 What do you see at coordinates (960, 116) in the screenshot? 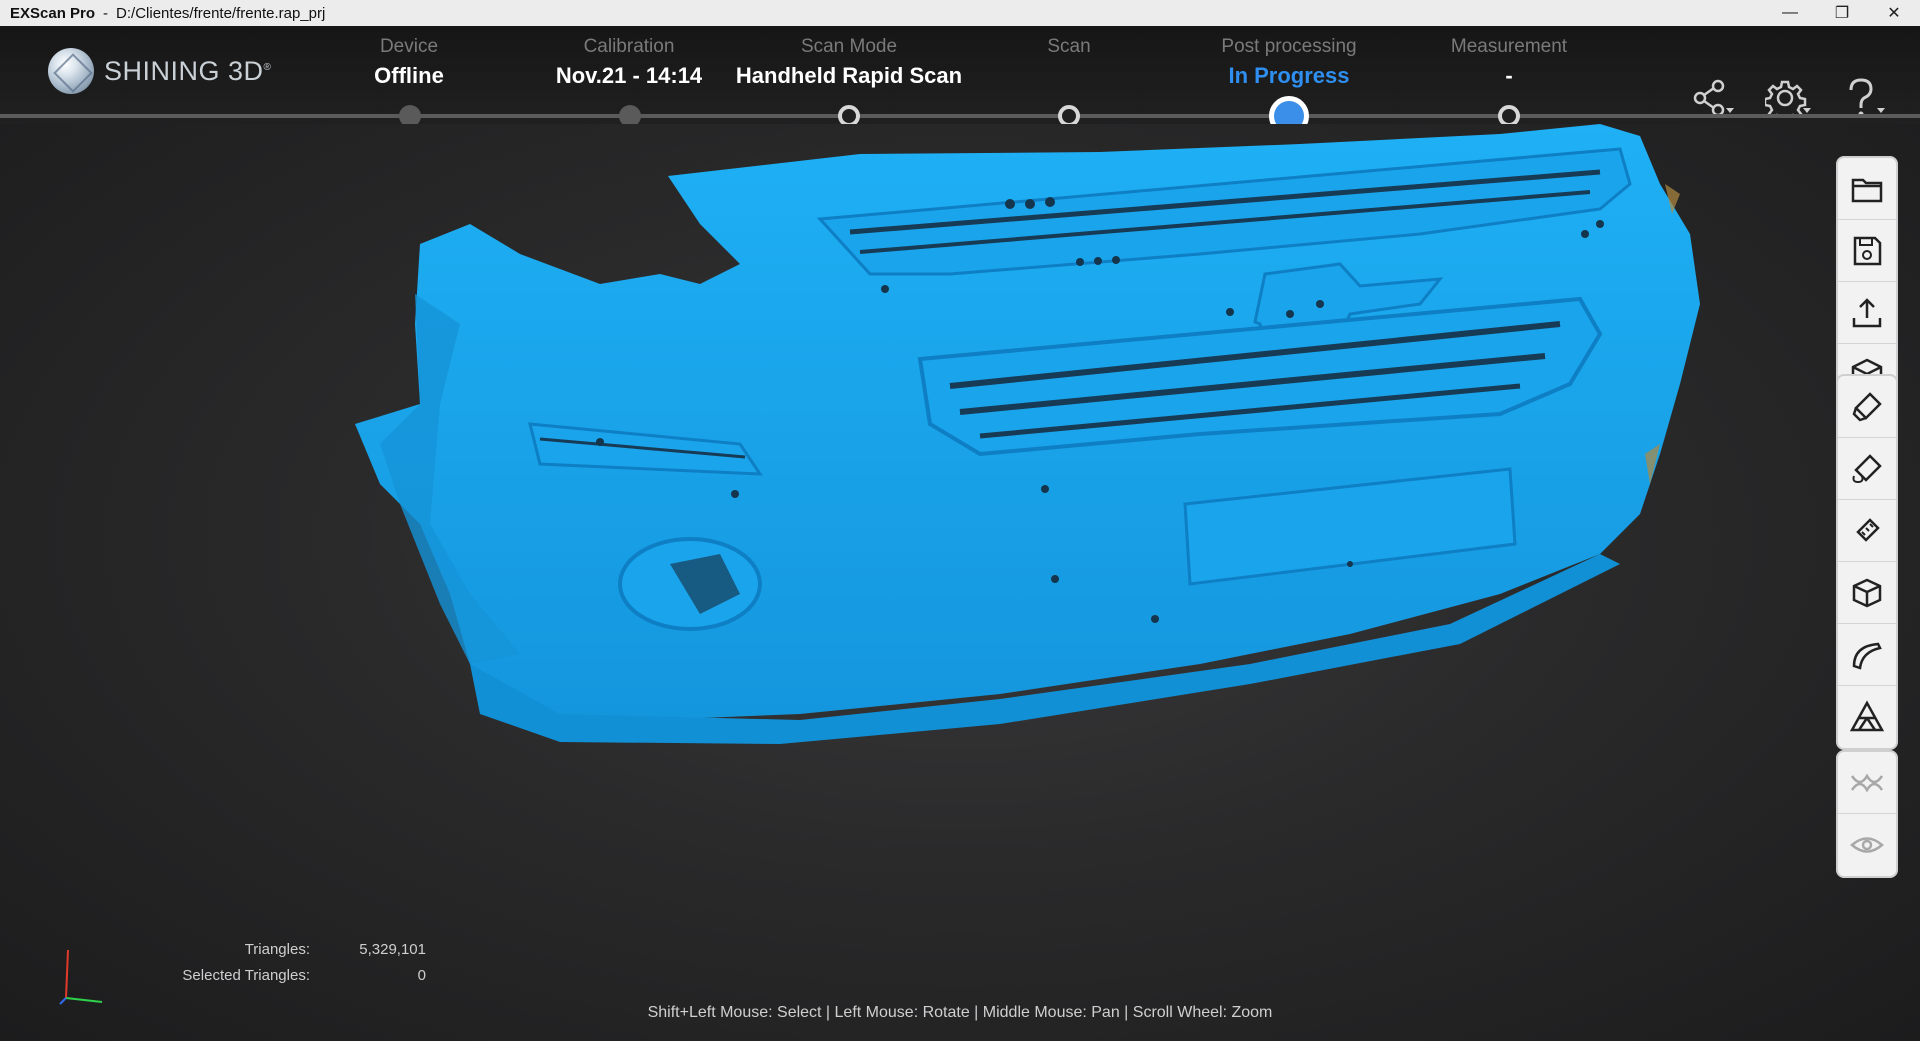
I see `workflow-progress-line` at bounding box center [960, 116].